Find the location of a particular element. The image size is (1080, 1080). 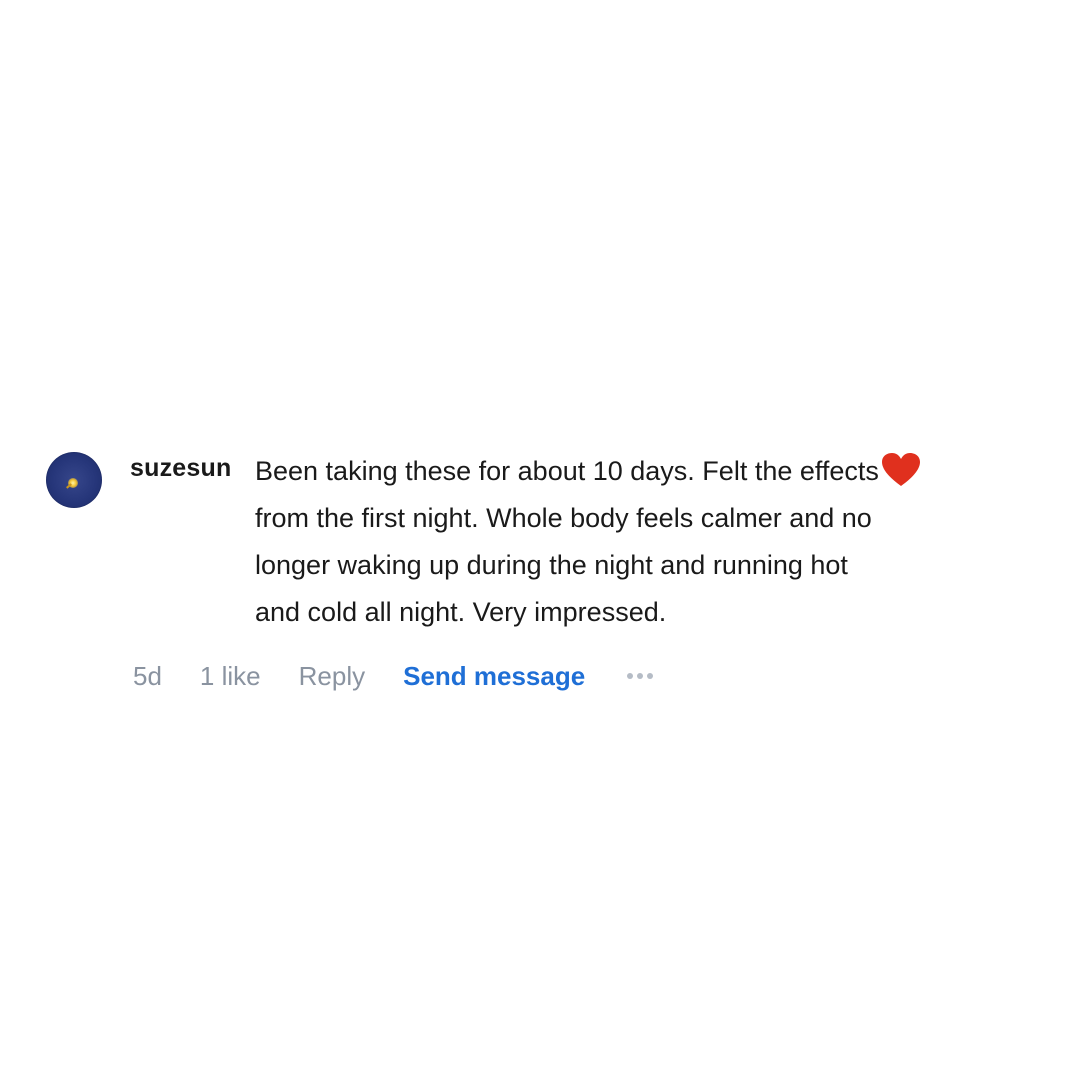

comment-actions: 5d 1 like Reply Send message is located at coordinates (393, 676).